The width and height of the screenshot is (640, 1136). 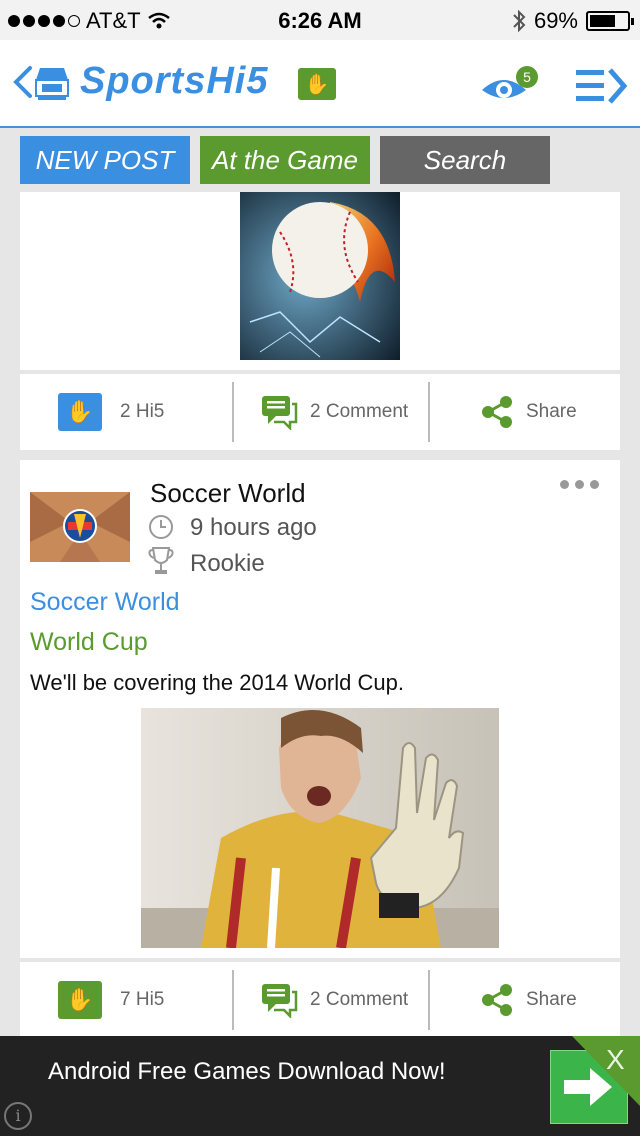 What do you see at coordinates (18, 1116) in the screenshot?
I see `ad-info-icon: i` at bounding box center [18, 1116].